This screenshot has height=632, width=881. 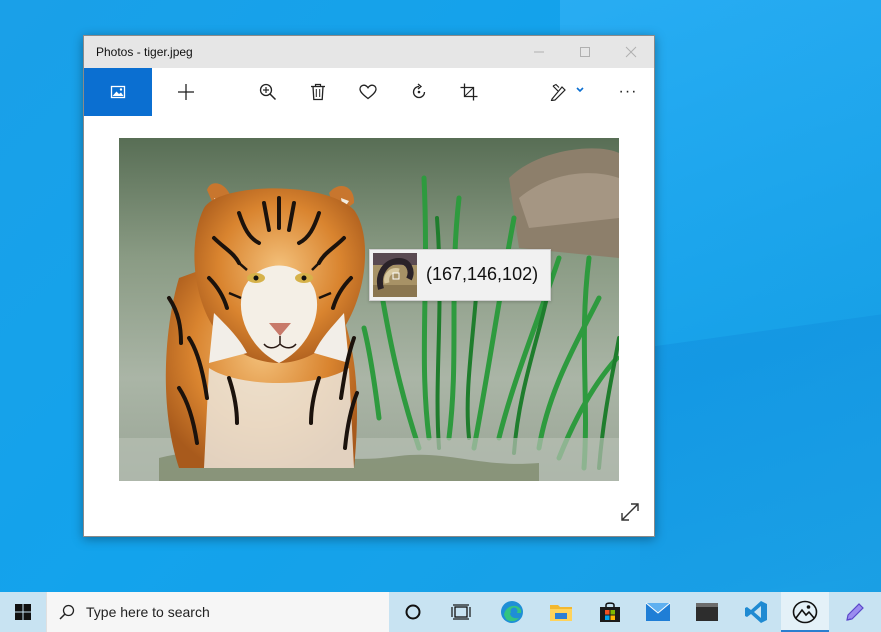 I want to click on taskbar: Type here to search, so click(x=440, y=612).